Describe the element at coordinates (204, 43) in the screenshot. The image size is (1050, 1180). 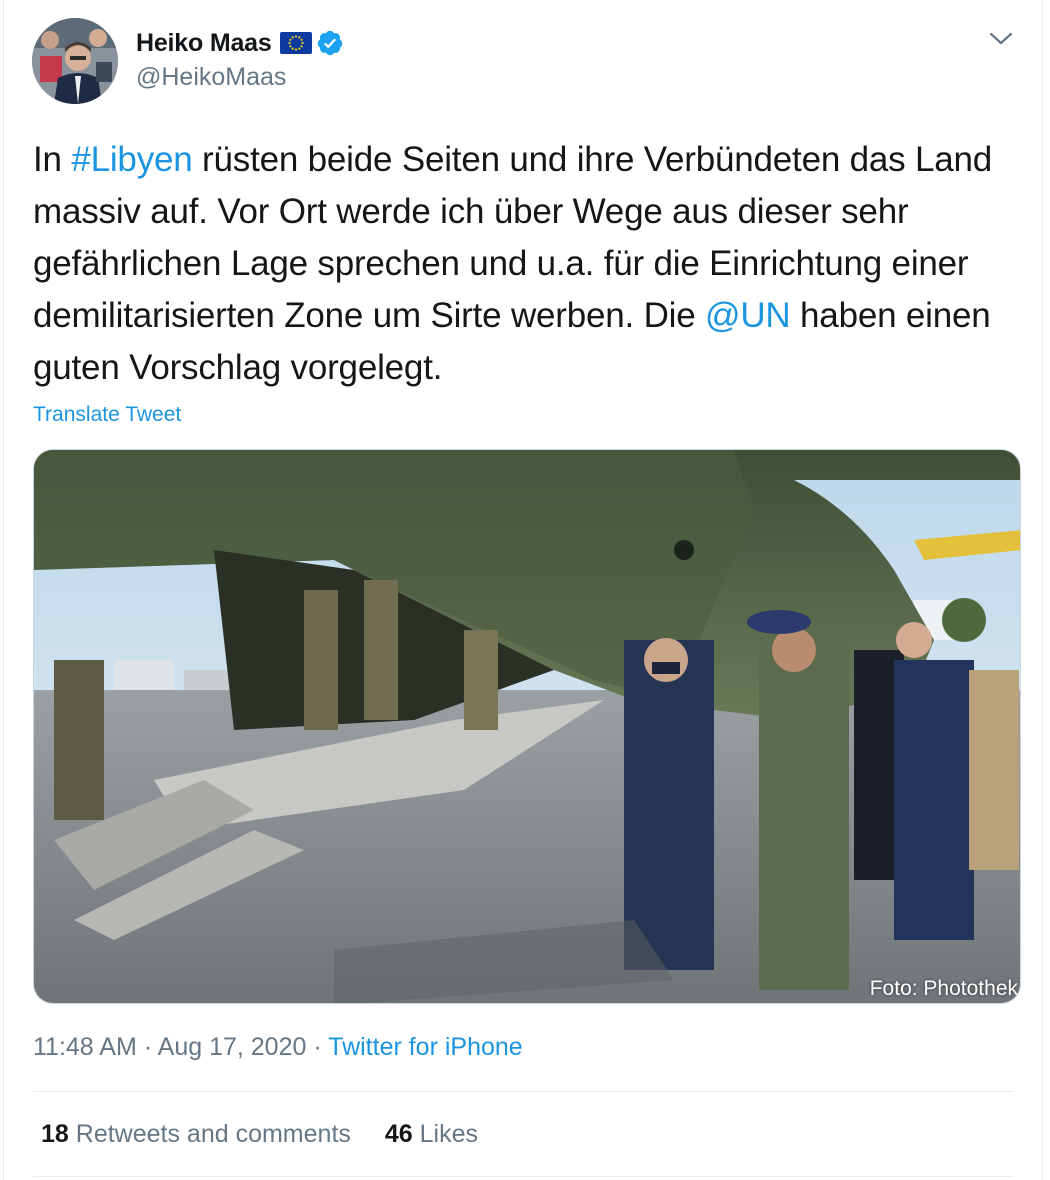
I see `display-name: Heiko Maas` at that location.